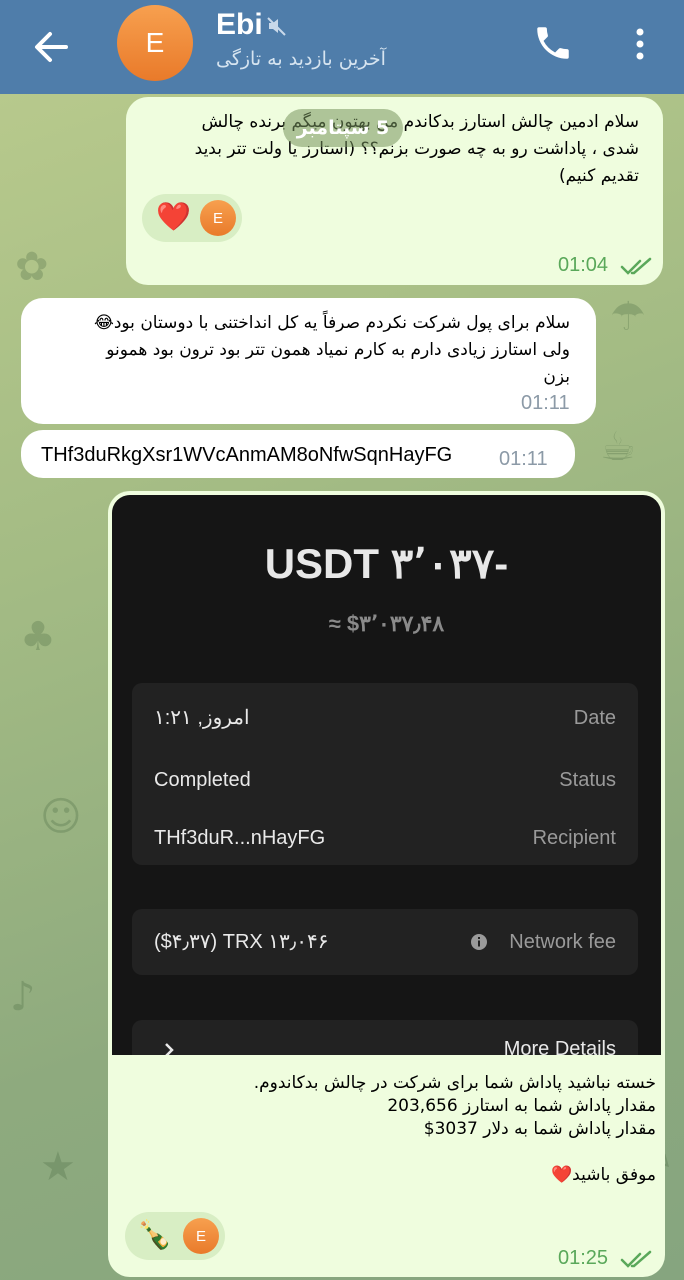 This screenshot has width=684, height=1280. What do you see at coordinates (276, 26) in the screenshot?
I see `muted-speaker-icon` at bounding box center [276, 26].